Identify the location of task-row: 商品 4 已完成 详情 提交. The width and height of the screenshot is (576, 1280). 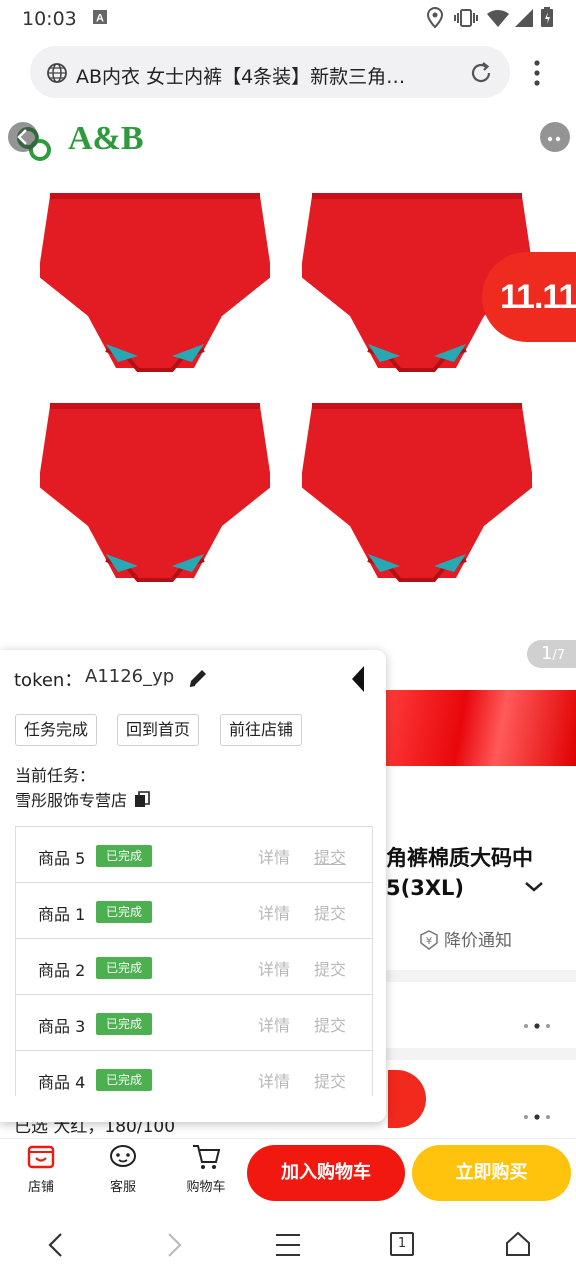
(194, 1073).